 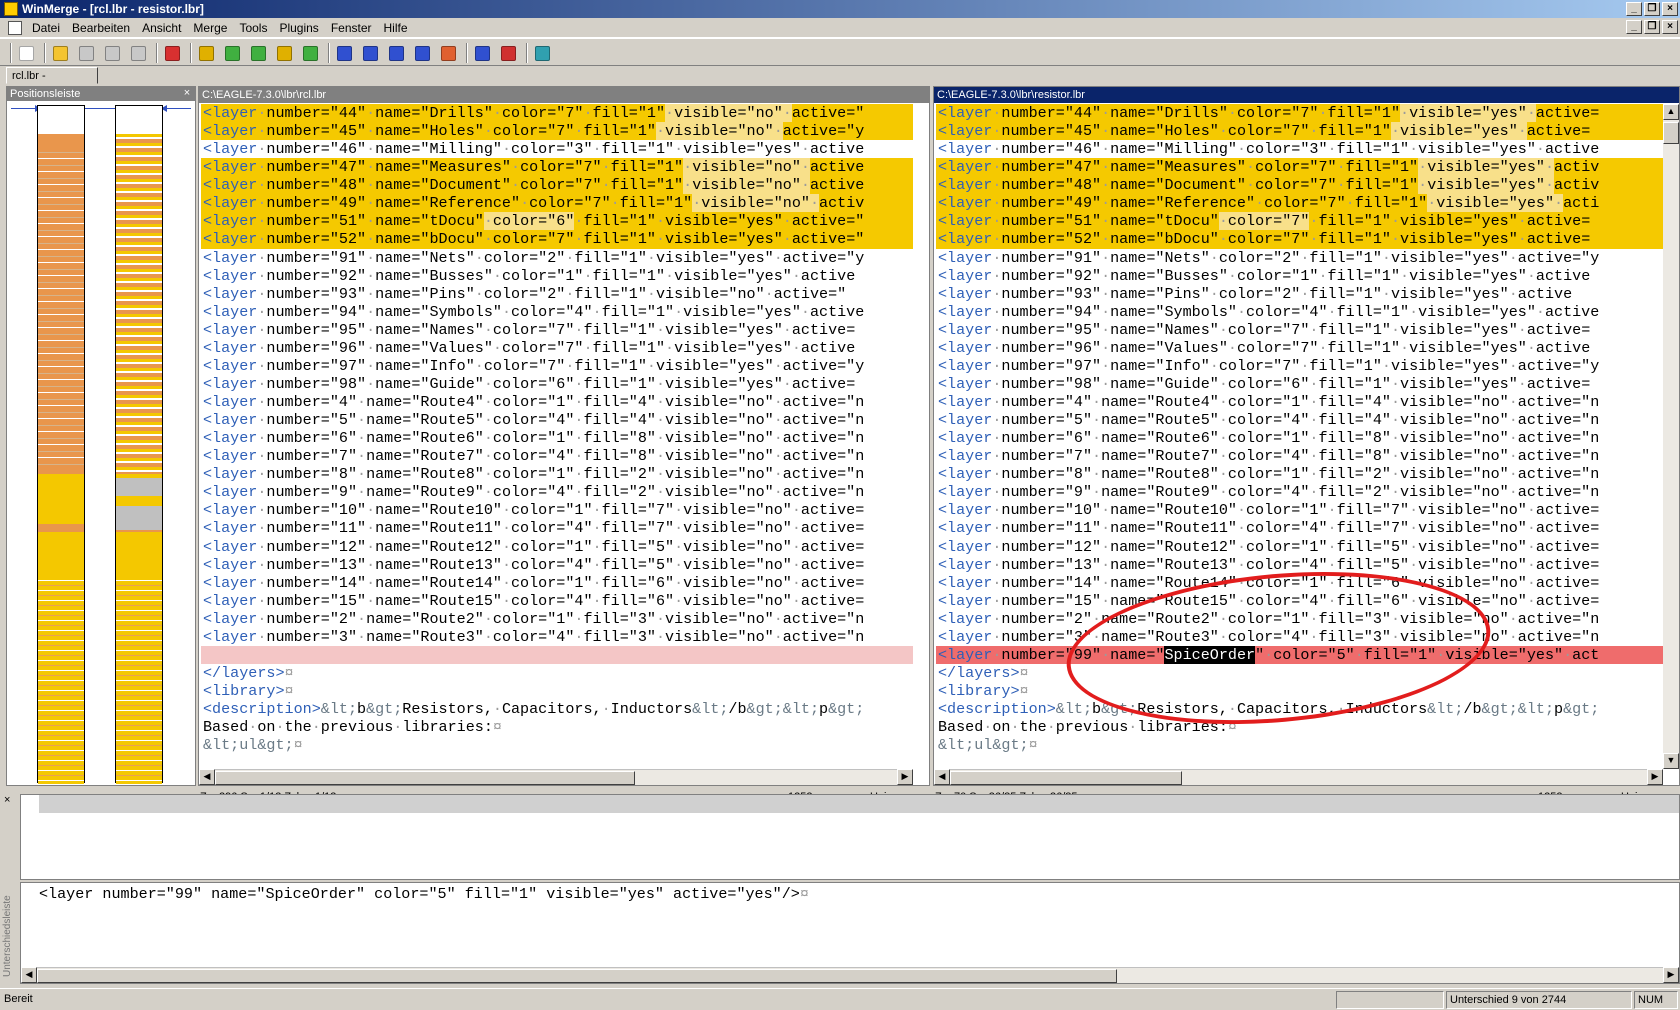 What do you see at coordinates (396, 28) in the screenshot?
I see `menu-hilfe: Hilfe` at bounding box center [396, 28].